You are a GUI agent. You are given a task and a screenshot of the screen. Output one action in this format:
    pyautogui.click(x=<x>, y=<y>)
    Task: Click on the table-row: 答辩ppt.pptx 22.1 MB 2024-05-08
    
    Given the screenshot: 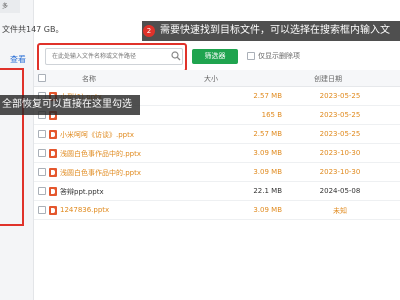 What is the action you would take?
    pyautogui.click(x=217, y=191)
    